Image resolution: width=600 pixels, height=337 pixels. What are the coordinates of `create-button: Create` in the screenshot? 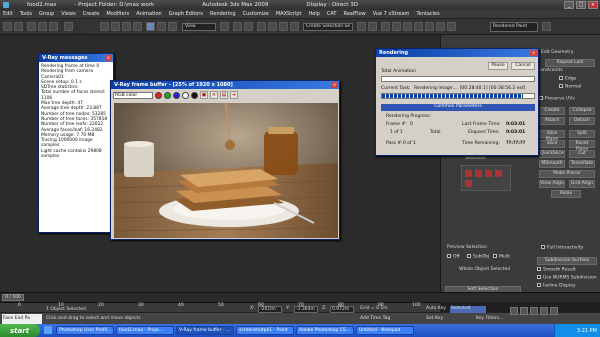 It's located at (552, 111).